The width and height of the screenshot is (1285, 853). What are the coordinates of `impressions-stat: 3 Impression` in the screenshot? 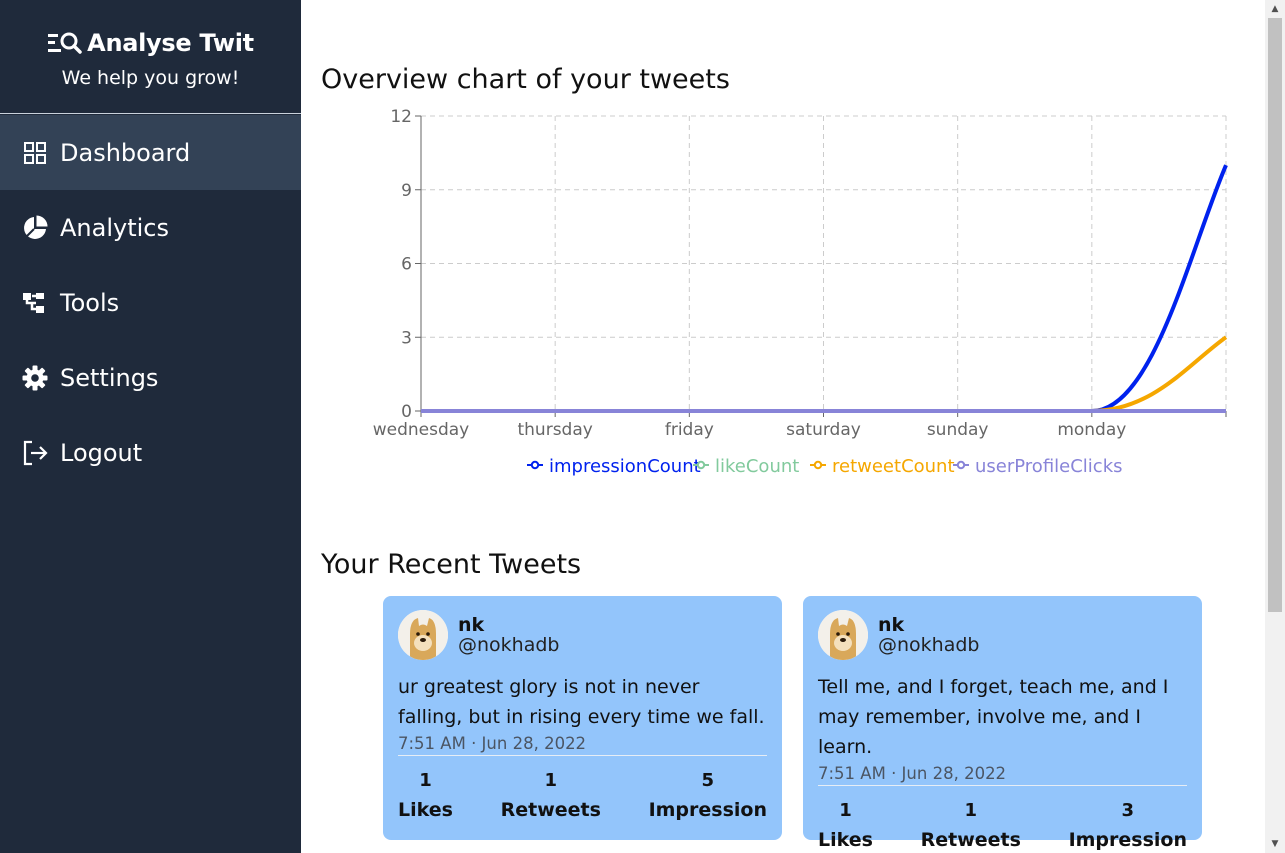 It's located at (1128, 825).